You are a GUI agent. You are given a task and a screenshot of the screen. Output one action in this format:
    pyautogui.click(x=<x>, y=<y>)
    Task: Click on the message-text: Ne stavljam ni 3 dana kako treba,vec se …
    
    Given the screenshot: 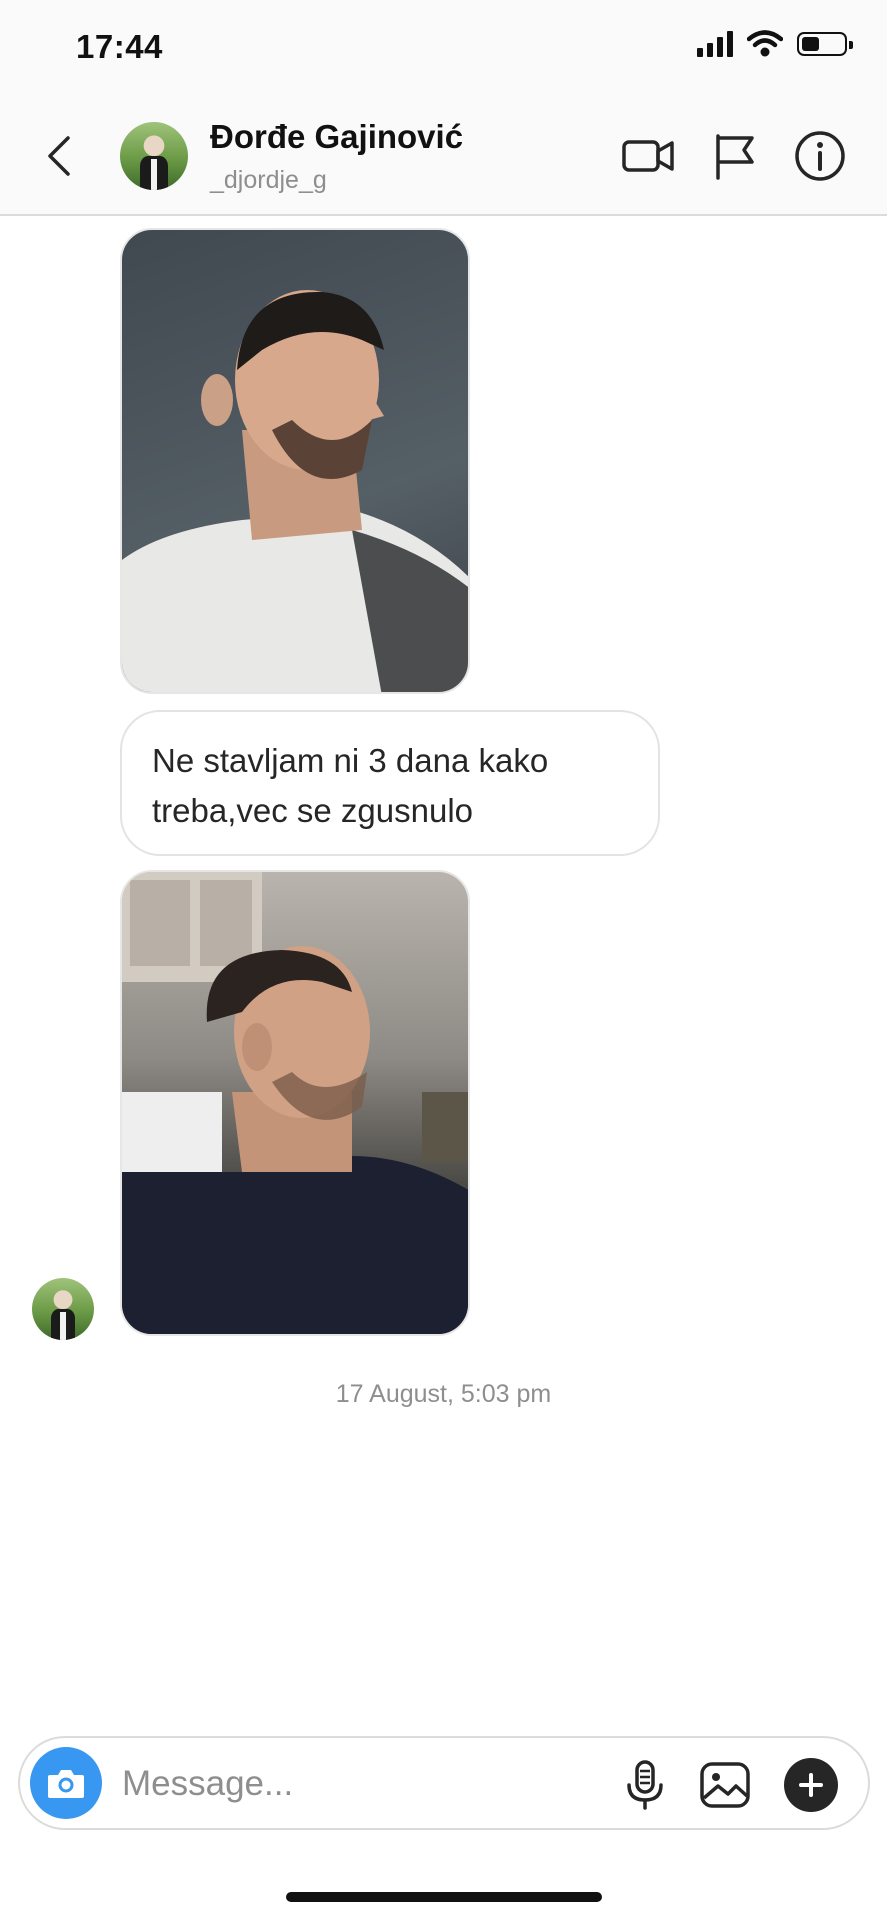 What is the action you would take?
    pyautogui.click(x=350, y=785)
    